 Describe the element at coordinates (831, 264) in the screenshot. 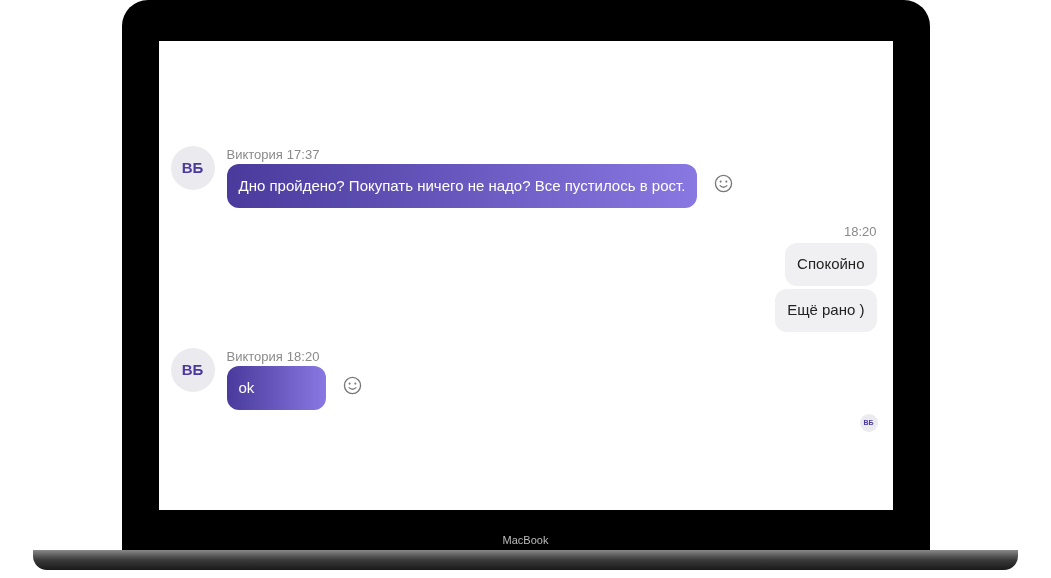

I see `message-bubble: Спокойно` at that location.